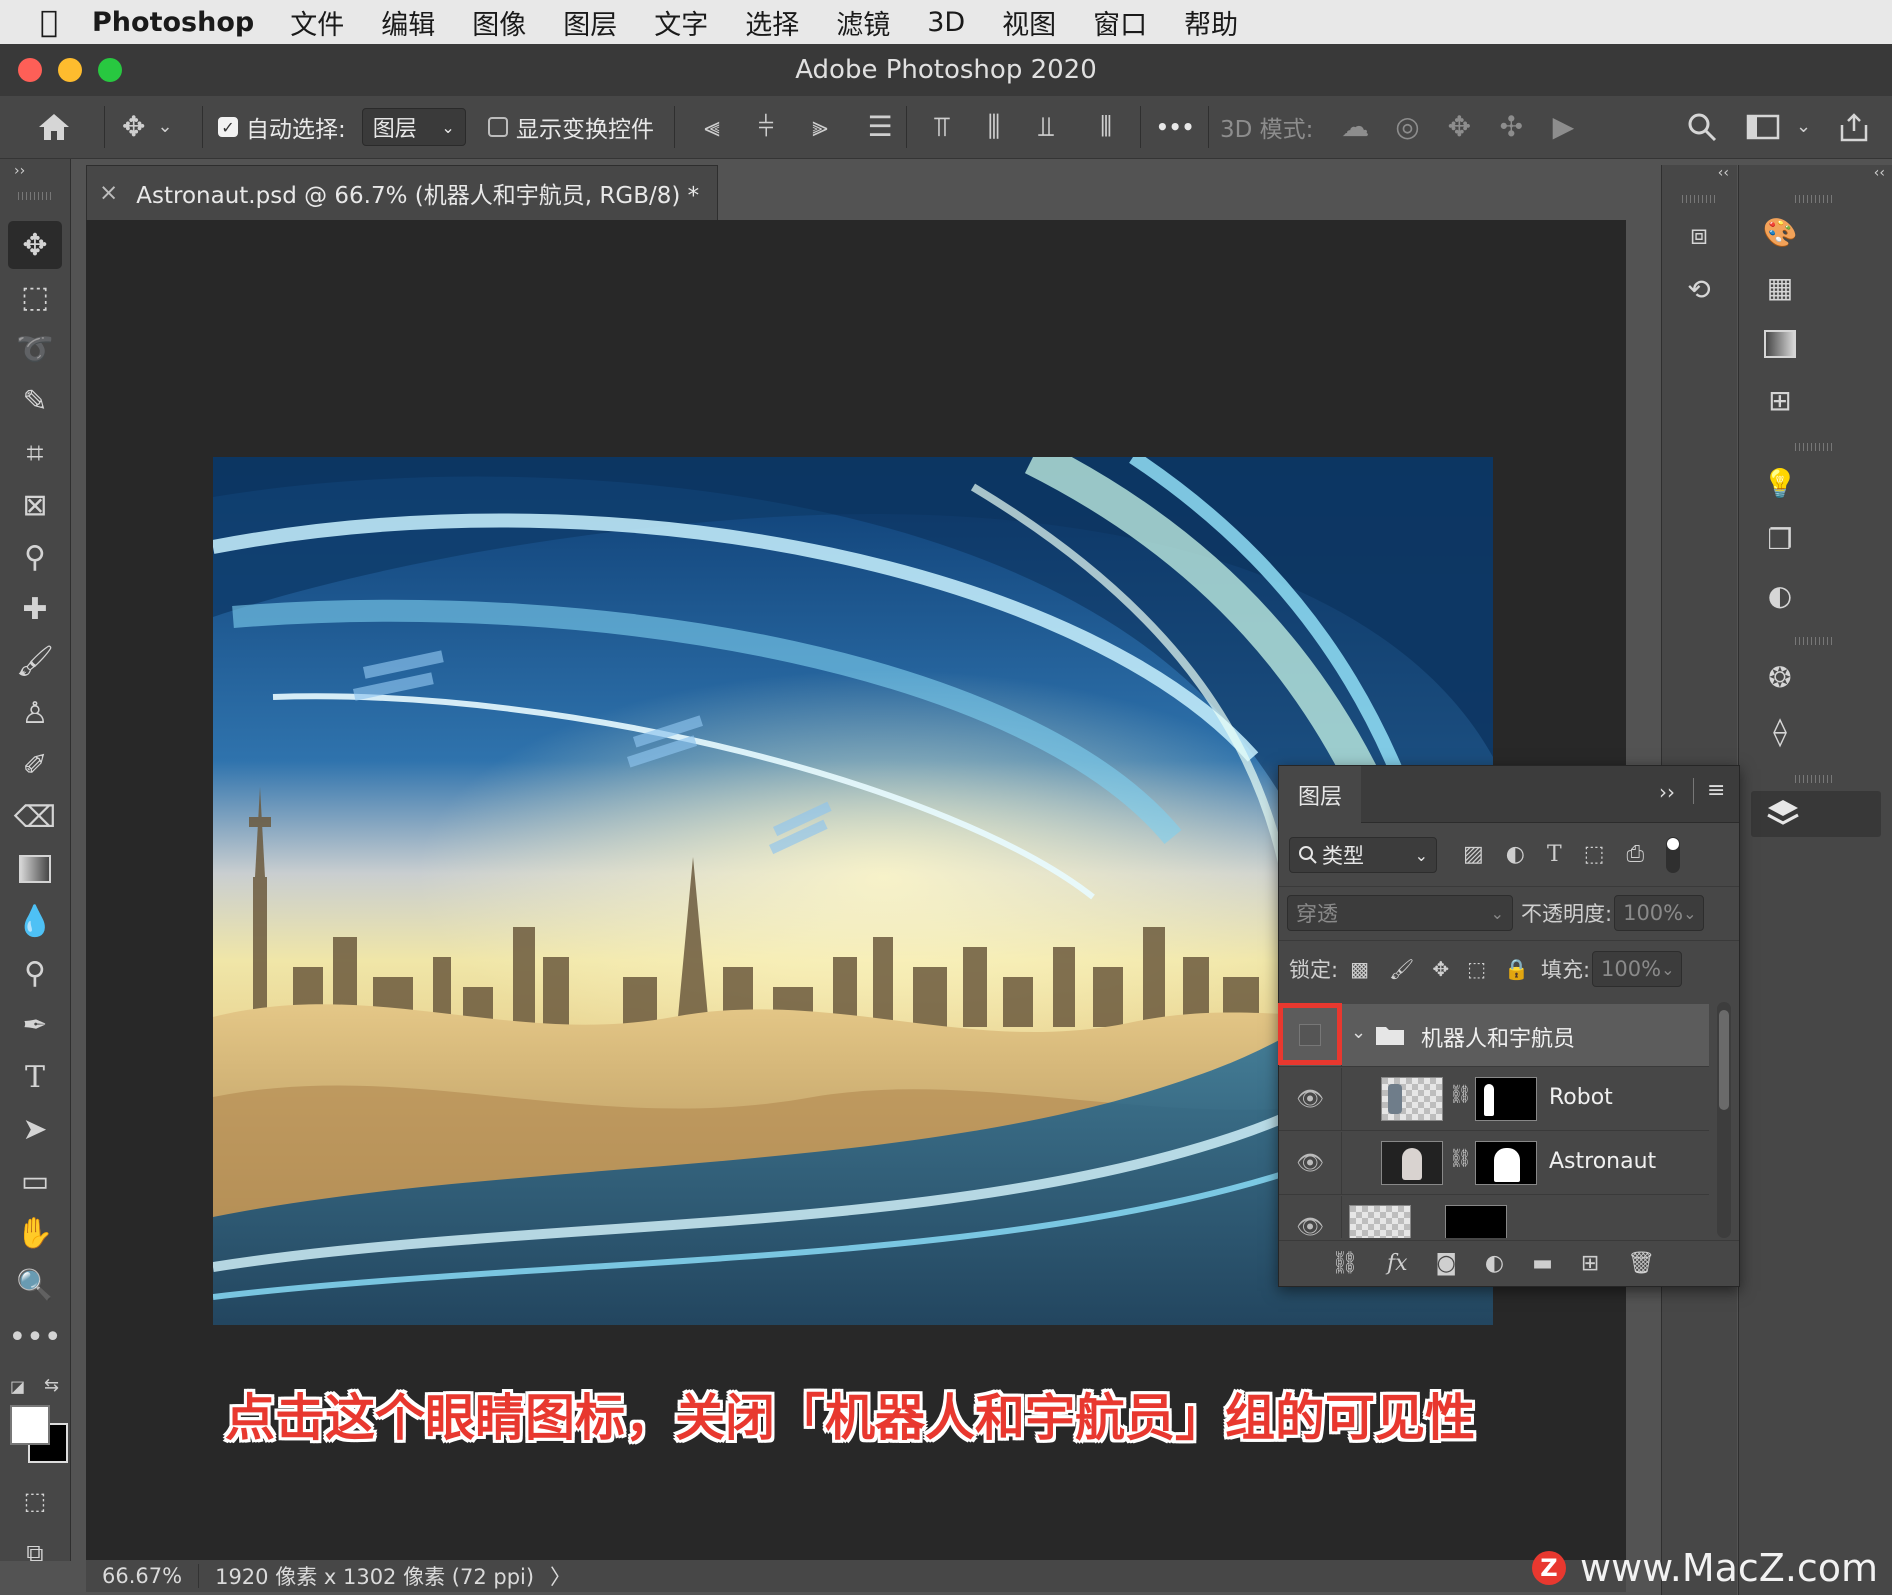 The height and width of the screenshot is (1595, 1892). What do you see at coordinates (35, 505) in the screenshot?
I see `frame-tool: ⊠` at bounding box center [35, 505].